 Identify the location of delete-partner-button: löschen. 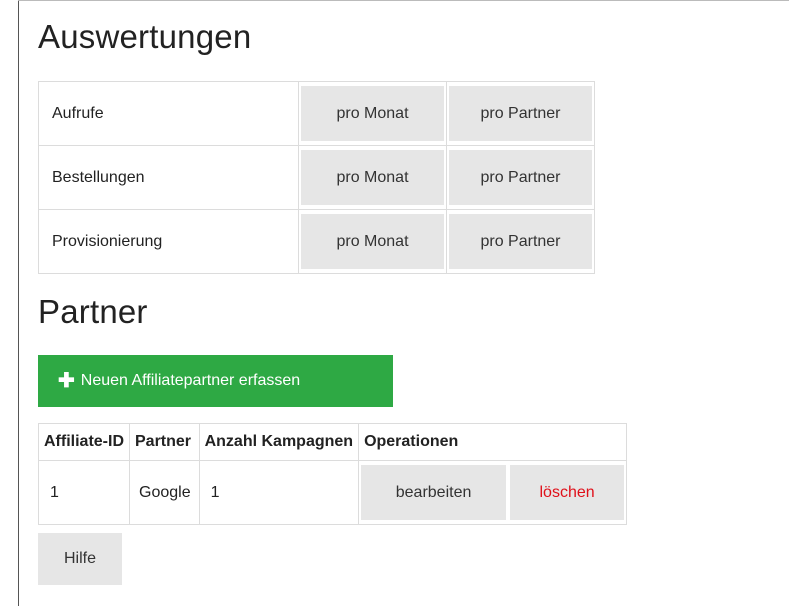
(567, 492).